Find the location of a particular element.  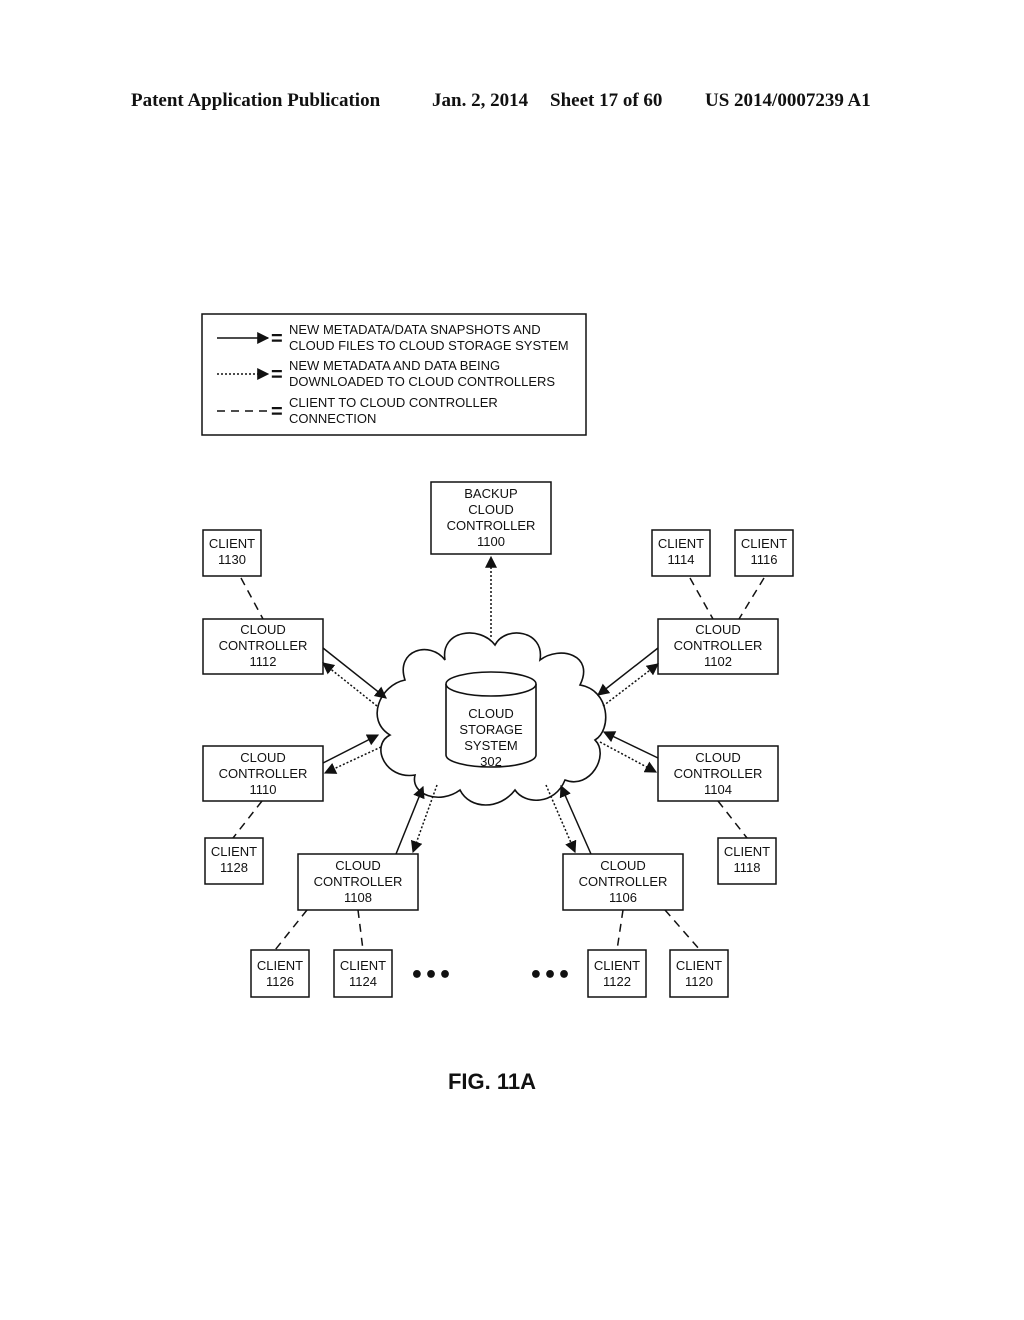

node-label: 1106 is located at coordinates (623, 897).